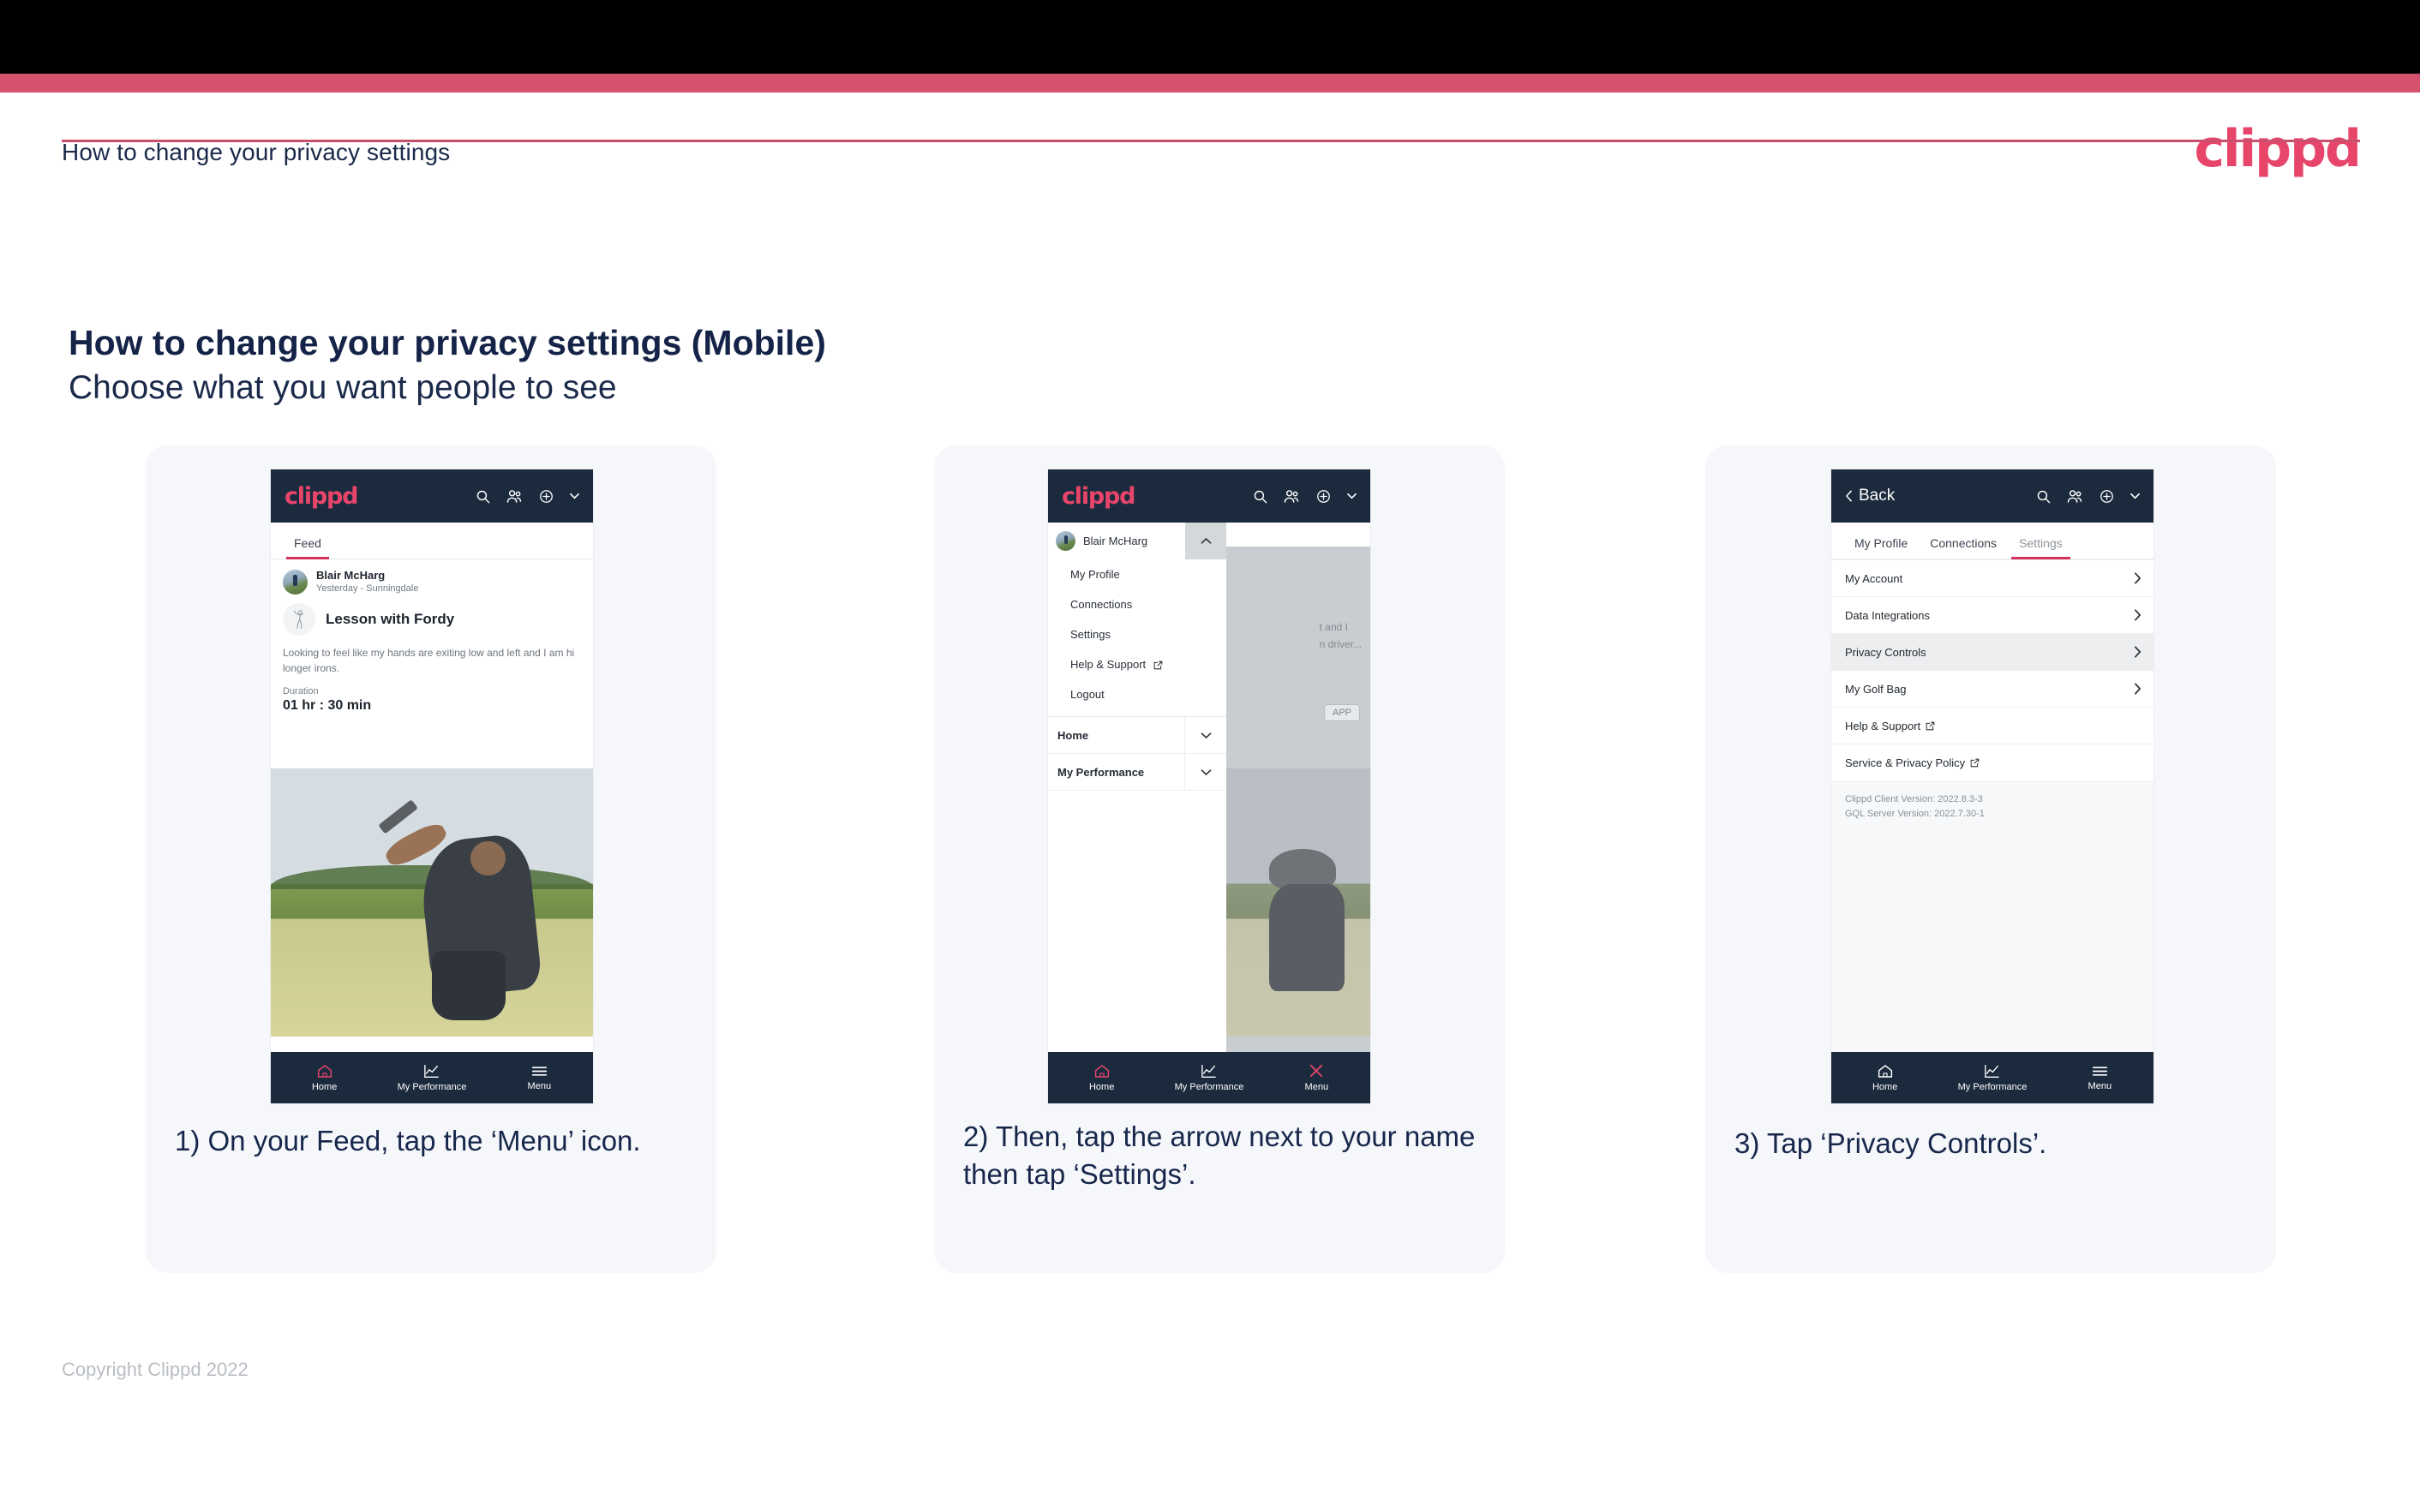  I want to click on footer-copyright: Copyright Clippd 2022, so click(155, 1369).